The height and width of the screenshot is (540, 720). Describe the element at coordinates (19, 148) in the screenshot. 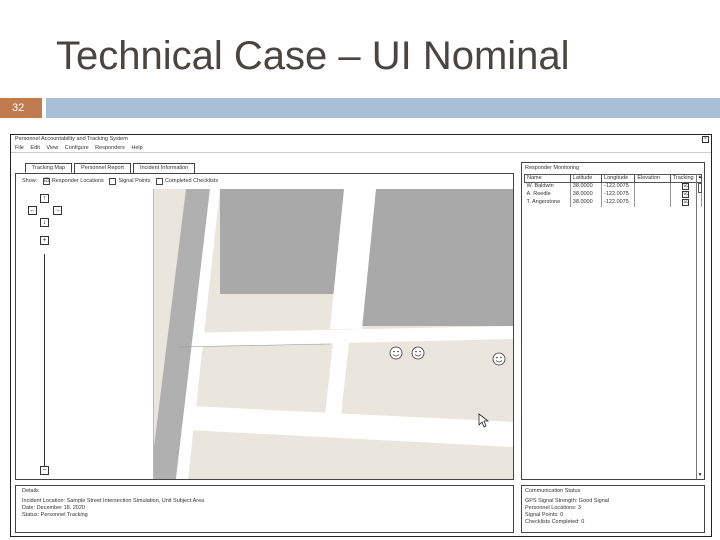

I see `menu-file: File` at that location.